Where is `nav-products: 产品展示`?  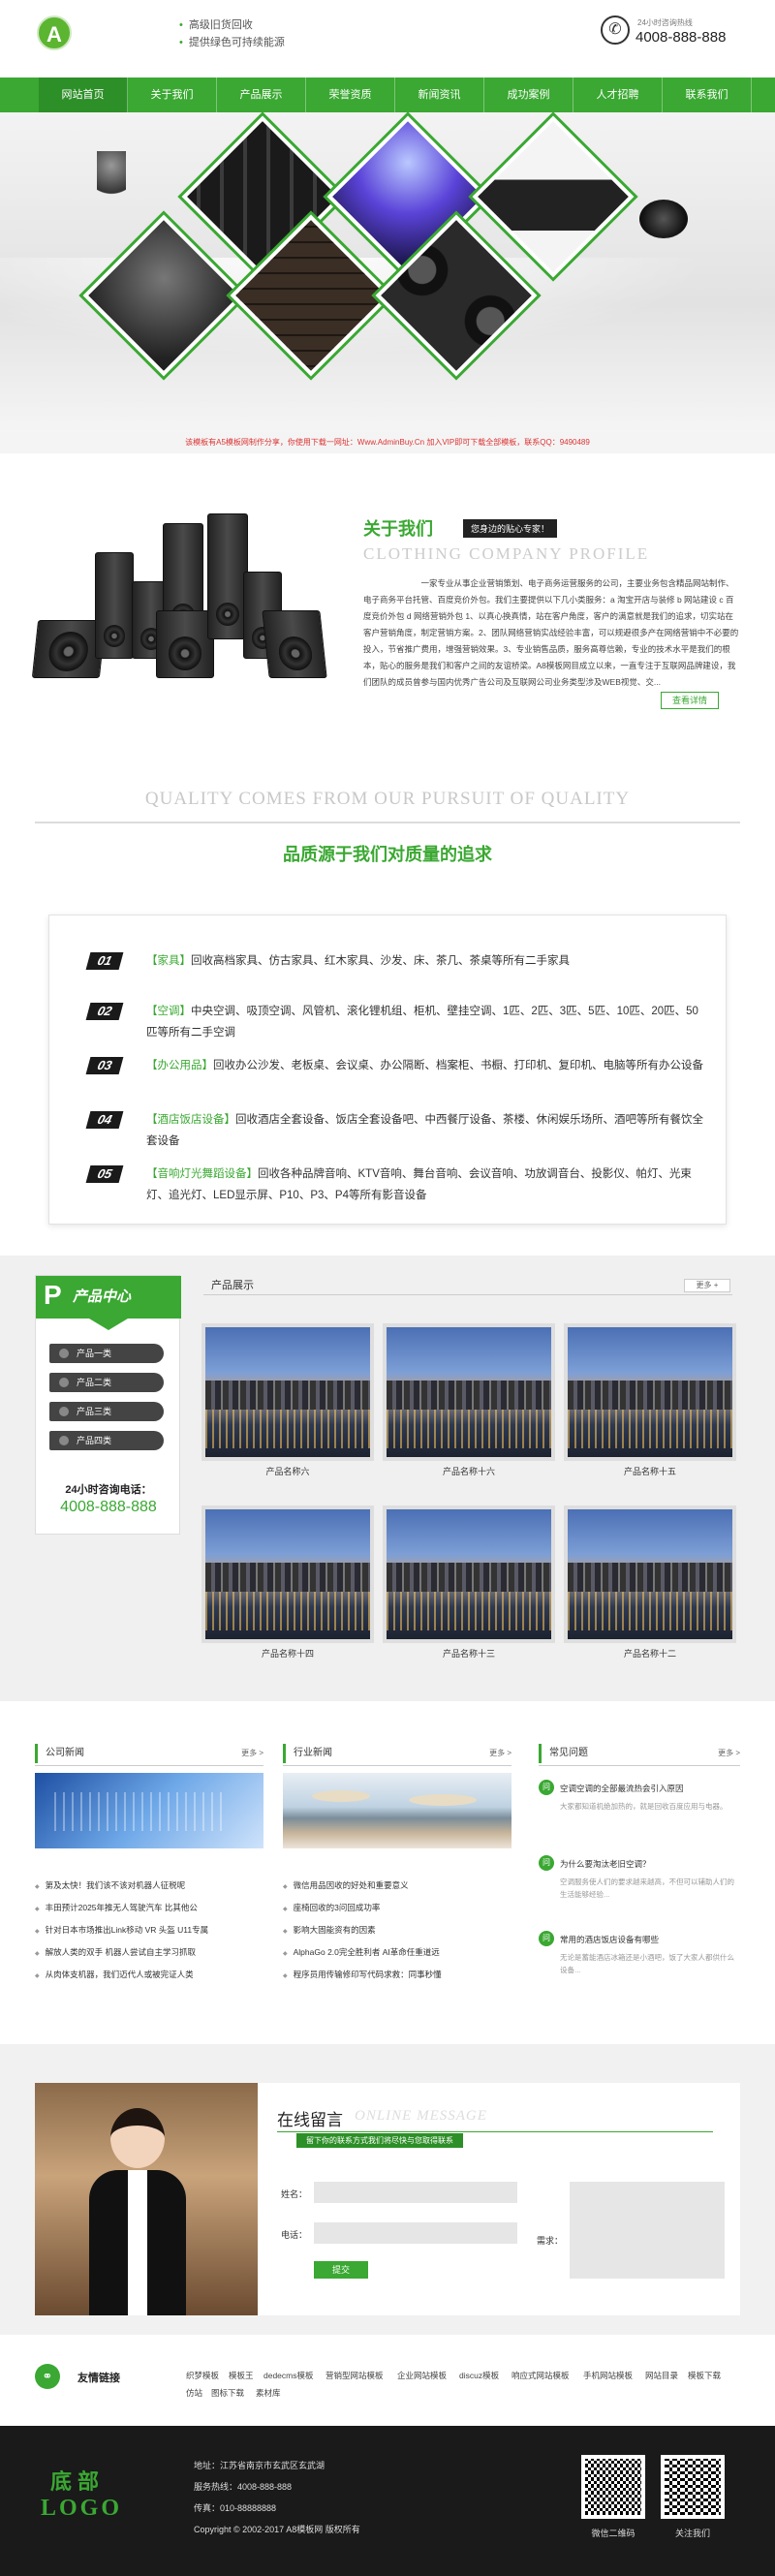
nav-products: 产品展示 is located at coordinates (261, 95).